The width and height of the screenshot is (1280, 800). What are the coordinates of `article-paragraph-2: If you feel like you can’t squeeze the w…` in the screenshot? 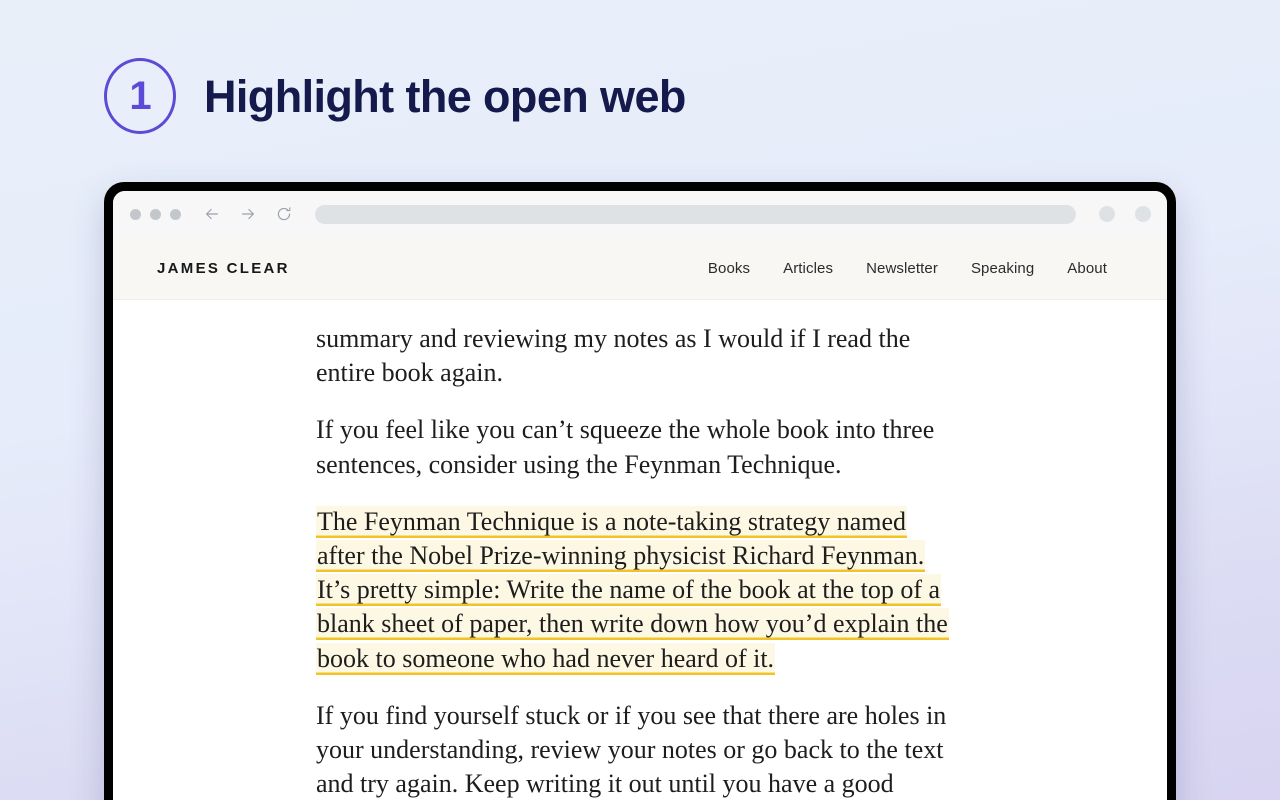 It's located at (625, 447).